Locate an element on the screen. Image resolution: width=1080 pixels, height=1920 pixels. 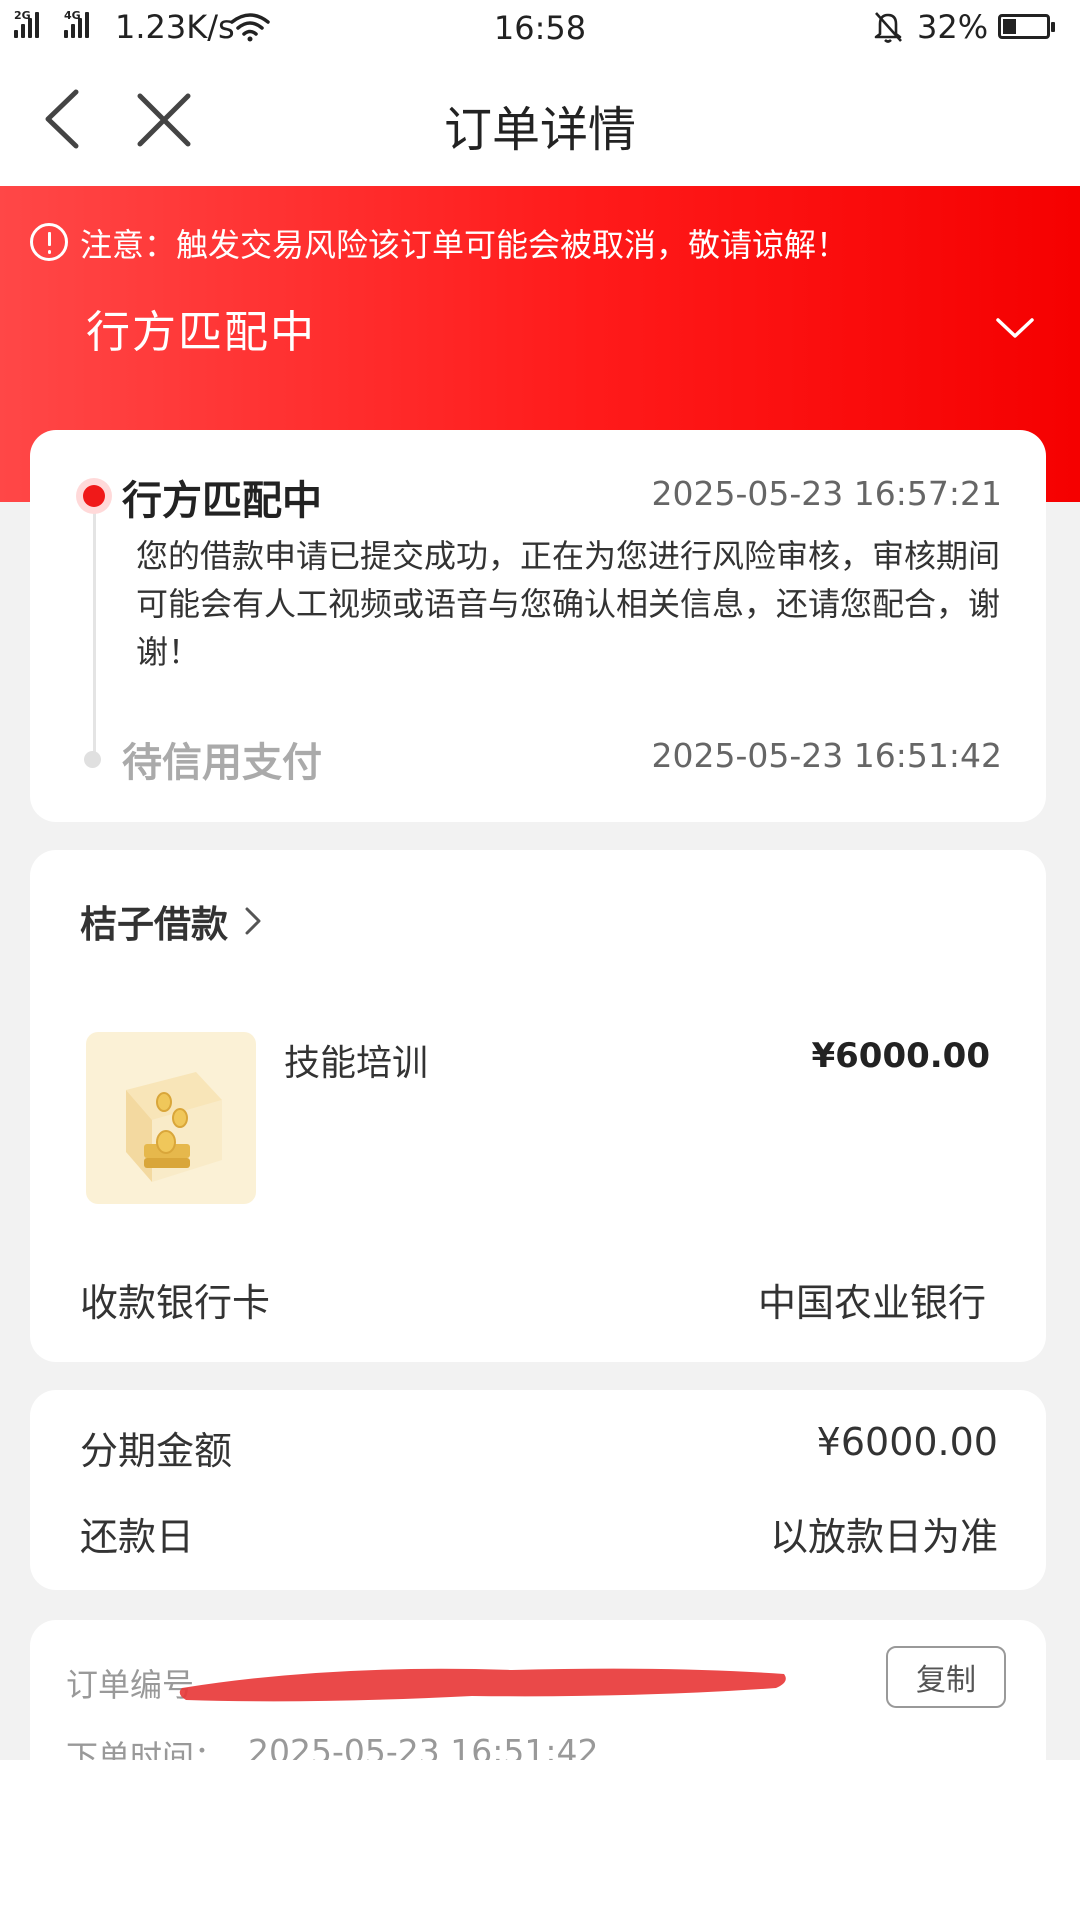
header-status-text: 行方匹配中 is located at coordinates (201, 332).